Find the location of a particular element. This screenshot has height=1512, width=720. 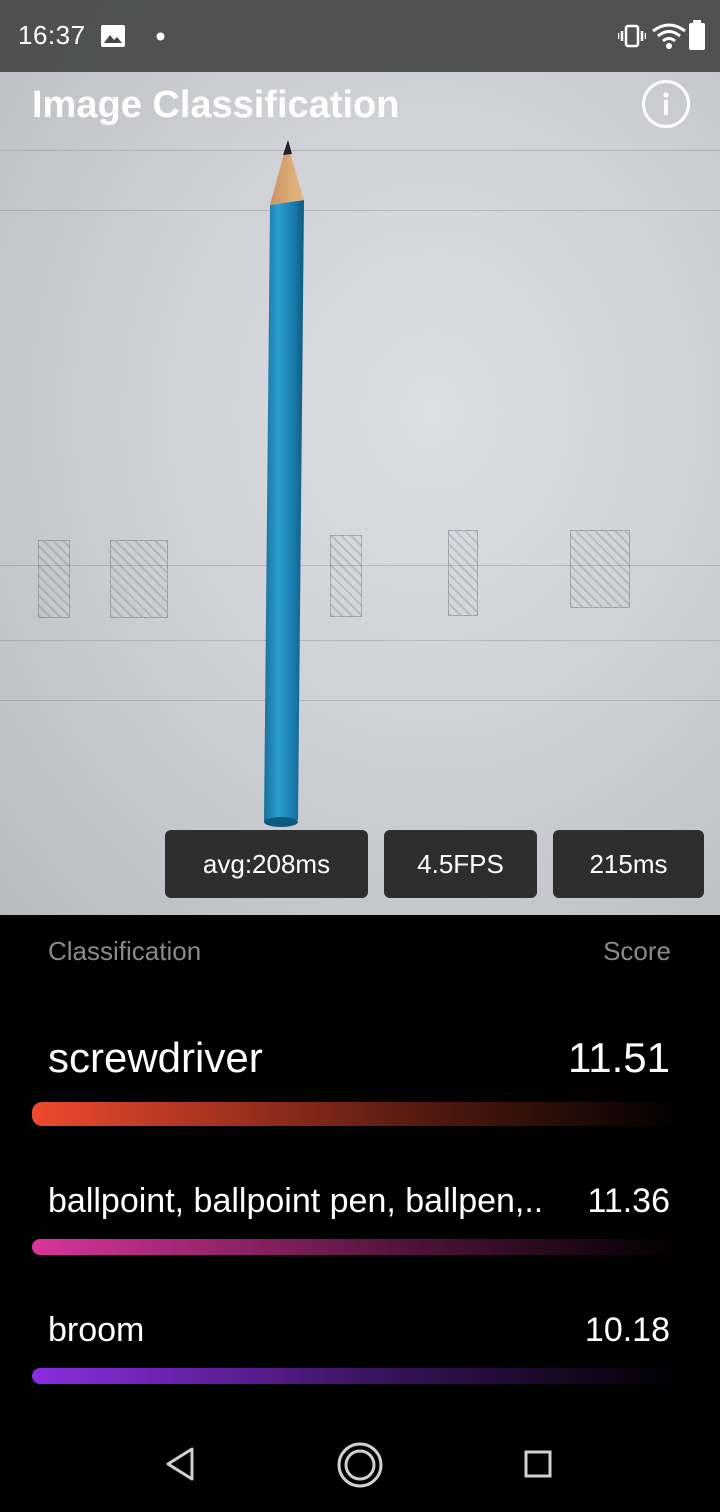

info-icon is located at coordinates (666, 104).